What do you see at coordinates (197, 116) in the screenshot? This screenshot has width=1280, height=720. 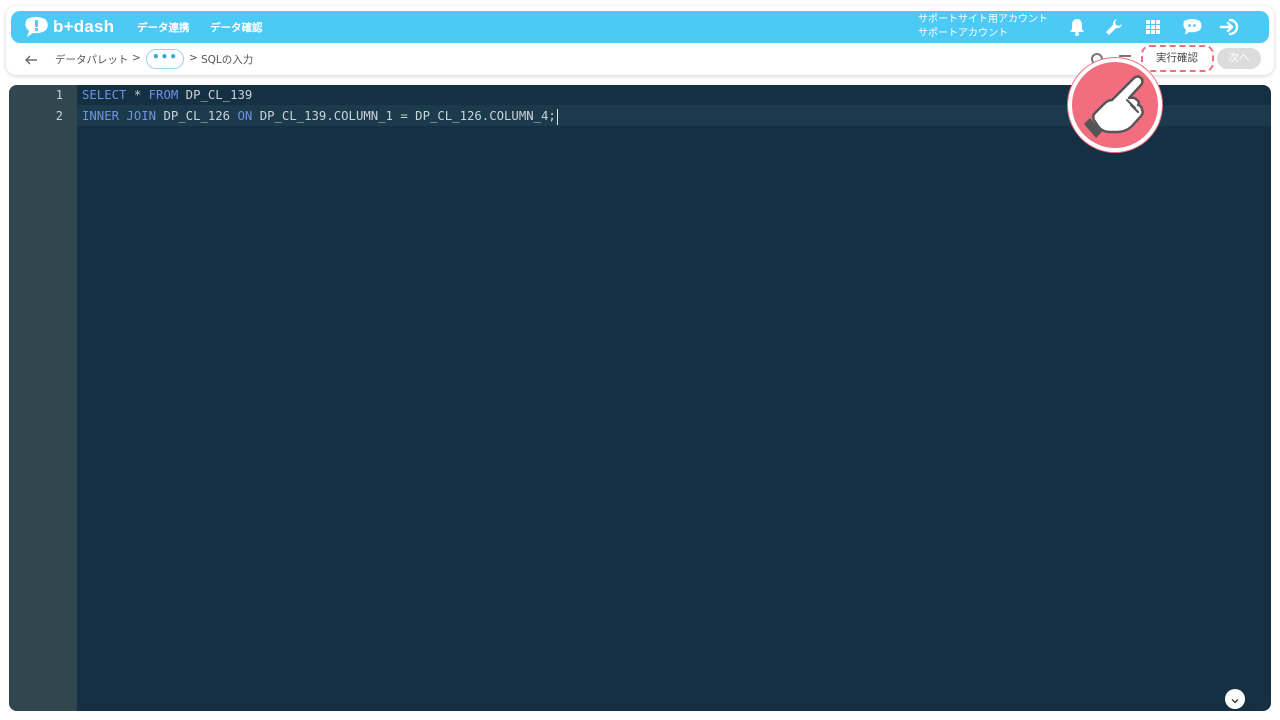 I see `sql-text: DP_CL_126` at bounding box center [197, 116].